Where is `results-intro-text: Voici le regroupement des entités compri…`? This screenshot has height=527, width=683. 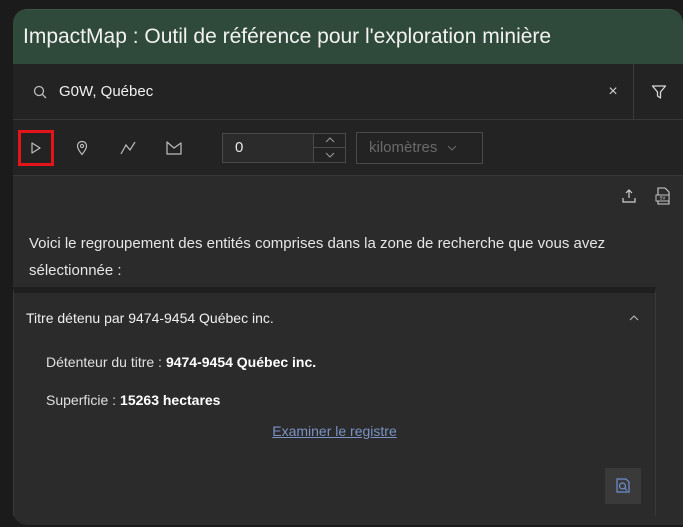
results-intro-text: Voici le regroupement des entités compri… is located at coordinates (317, 257).